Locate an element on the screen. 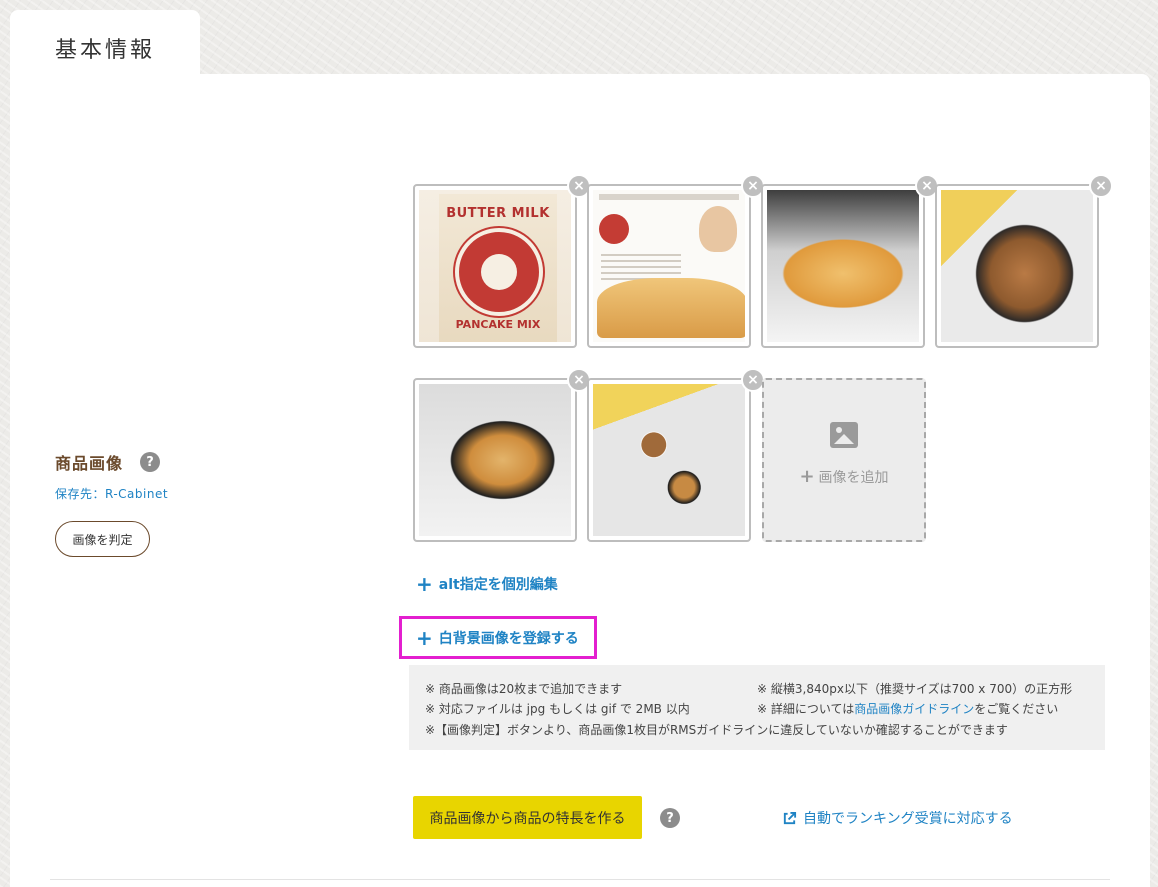  delete-image-button: × is located at coordinates (1101, 186).